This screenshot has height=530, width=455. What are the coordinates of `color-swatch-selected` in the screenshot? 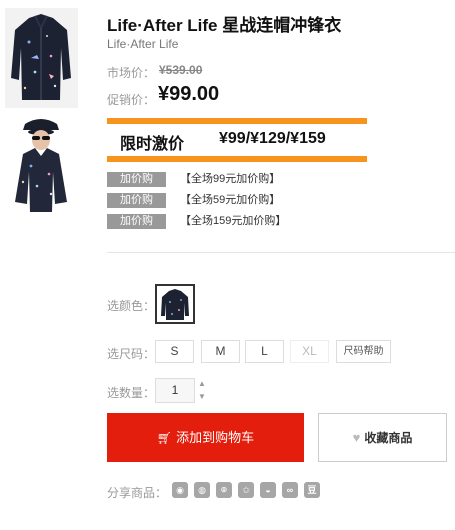 It's located at (175, 304).